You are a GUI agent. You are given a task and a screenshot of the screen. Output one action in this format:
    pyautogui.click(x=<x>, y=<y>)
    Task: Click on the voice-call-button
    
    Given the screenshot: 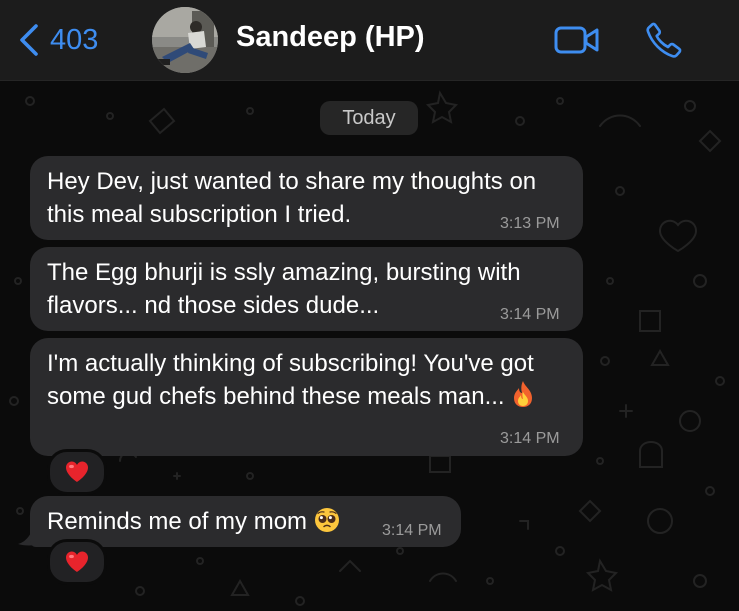 What is the action you would take?
    pyautogui.click(x=664, y=40)
    